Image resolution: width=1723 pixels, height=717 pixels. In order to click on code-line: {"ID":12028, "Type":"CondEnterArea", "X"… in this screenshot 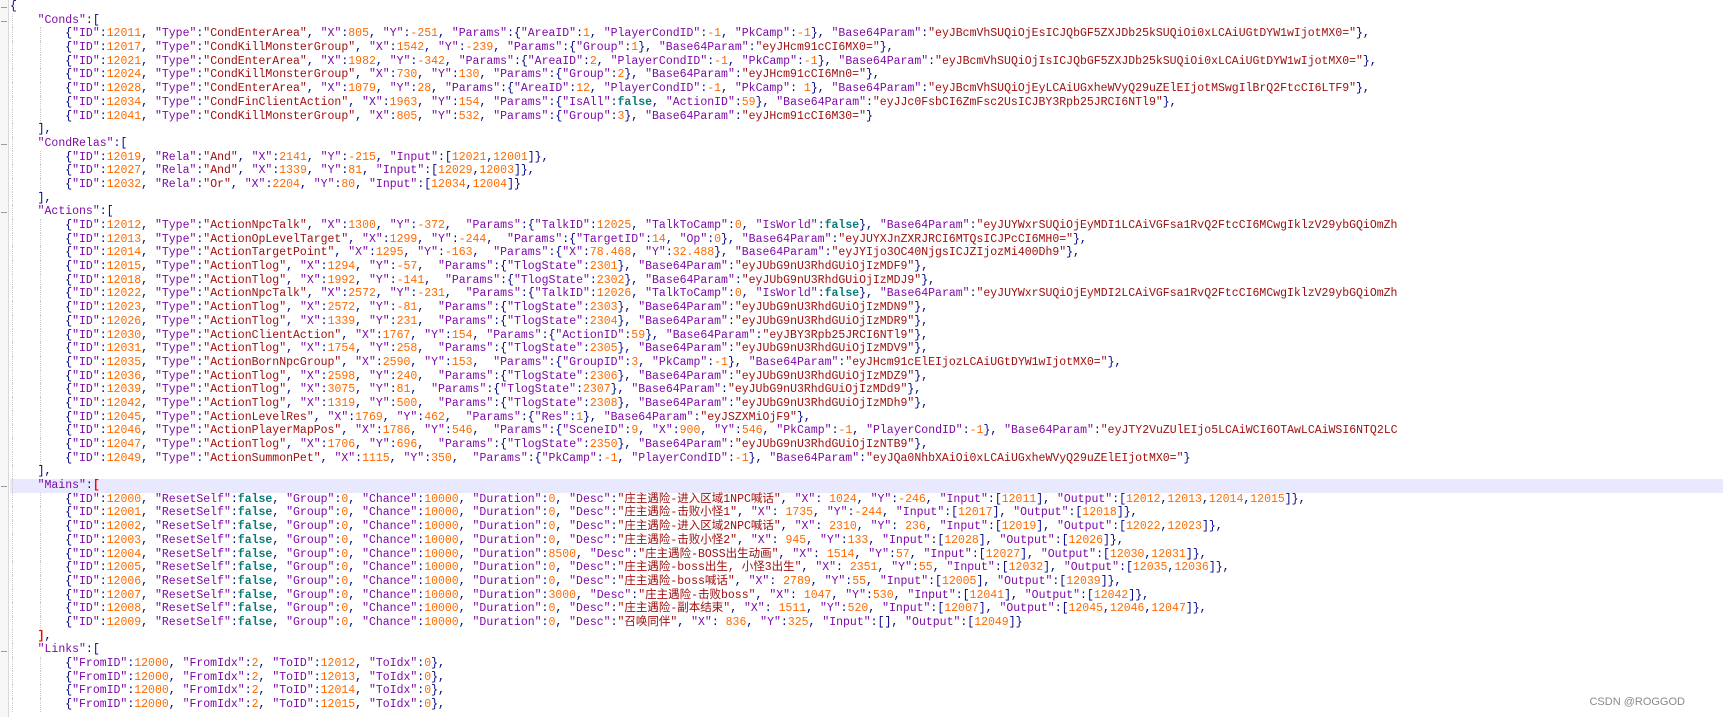, I will do `click(866, 89)`.